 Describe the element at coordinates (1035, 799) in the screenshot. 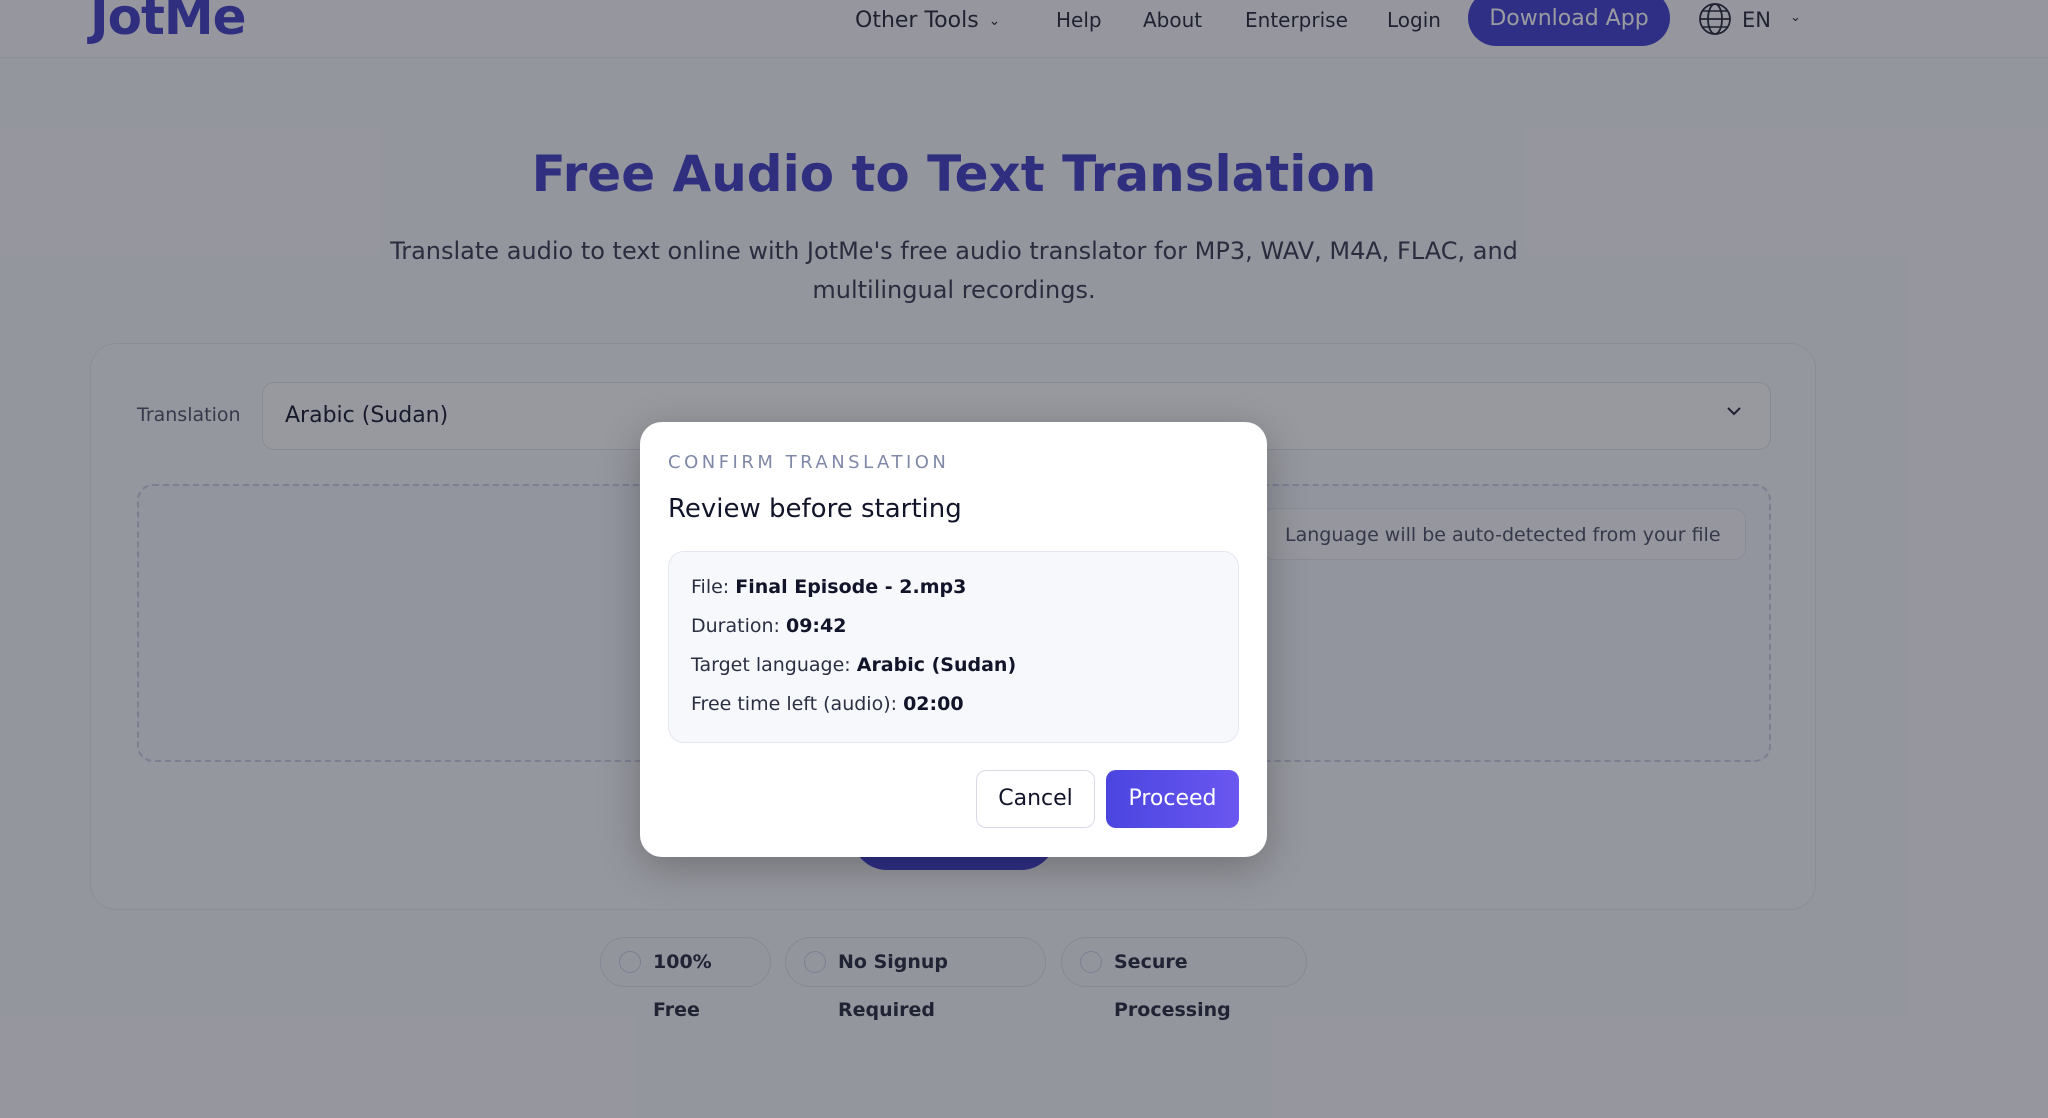

I see `cancel-button: Cancel` at that location.